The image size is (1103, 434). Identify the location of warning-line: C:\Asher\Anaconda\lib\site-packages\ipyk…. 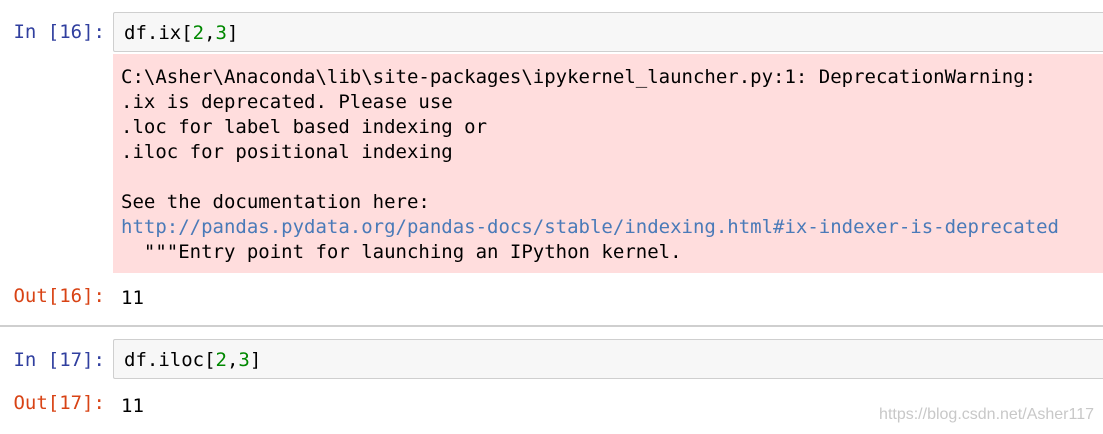
(579, 77).